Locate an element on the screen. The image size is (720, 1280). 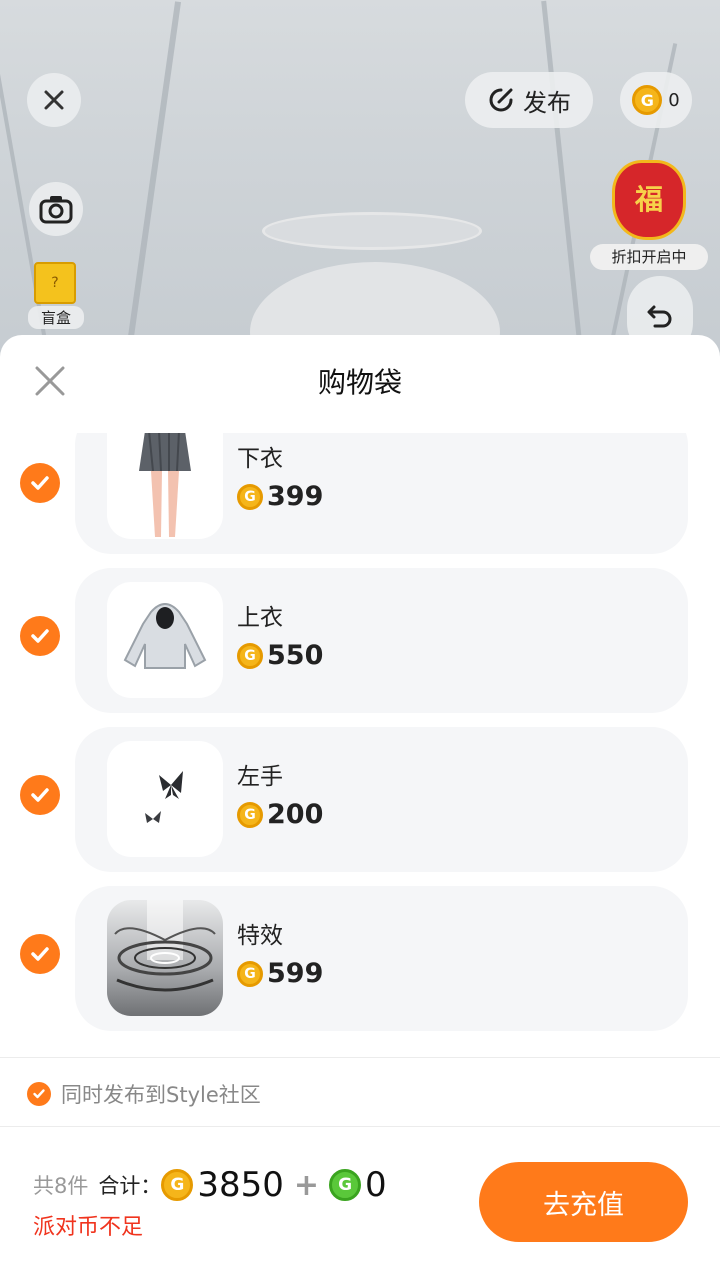
order-summary: 共8件 合计： G 3850 + G 0 派对币不足 is located at coordinates (210, 1203).